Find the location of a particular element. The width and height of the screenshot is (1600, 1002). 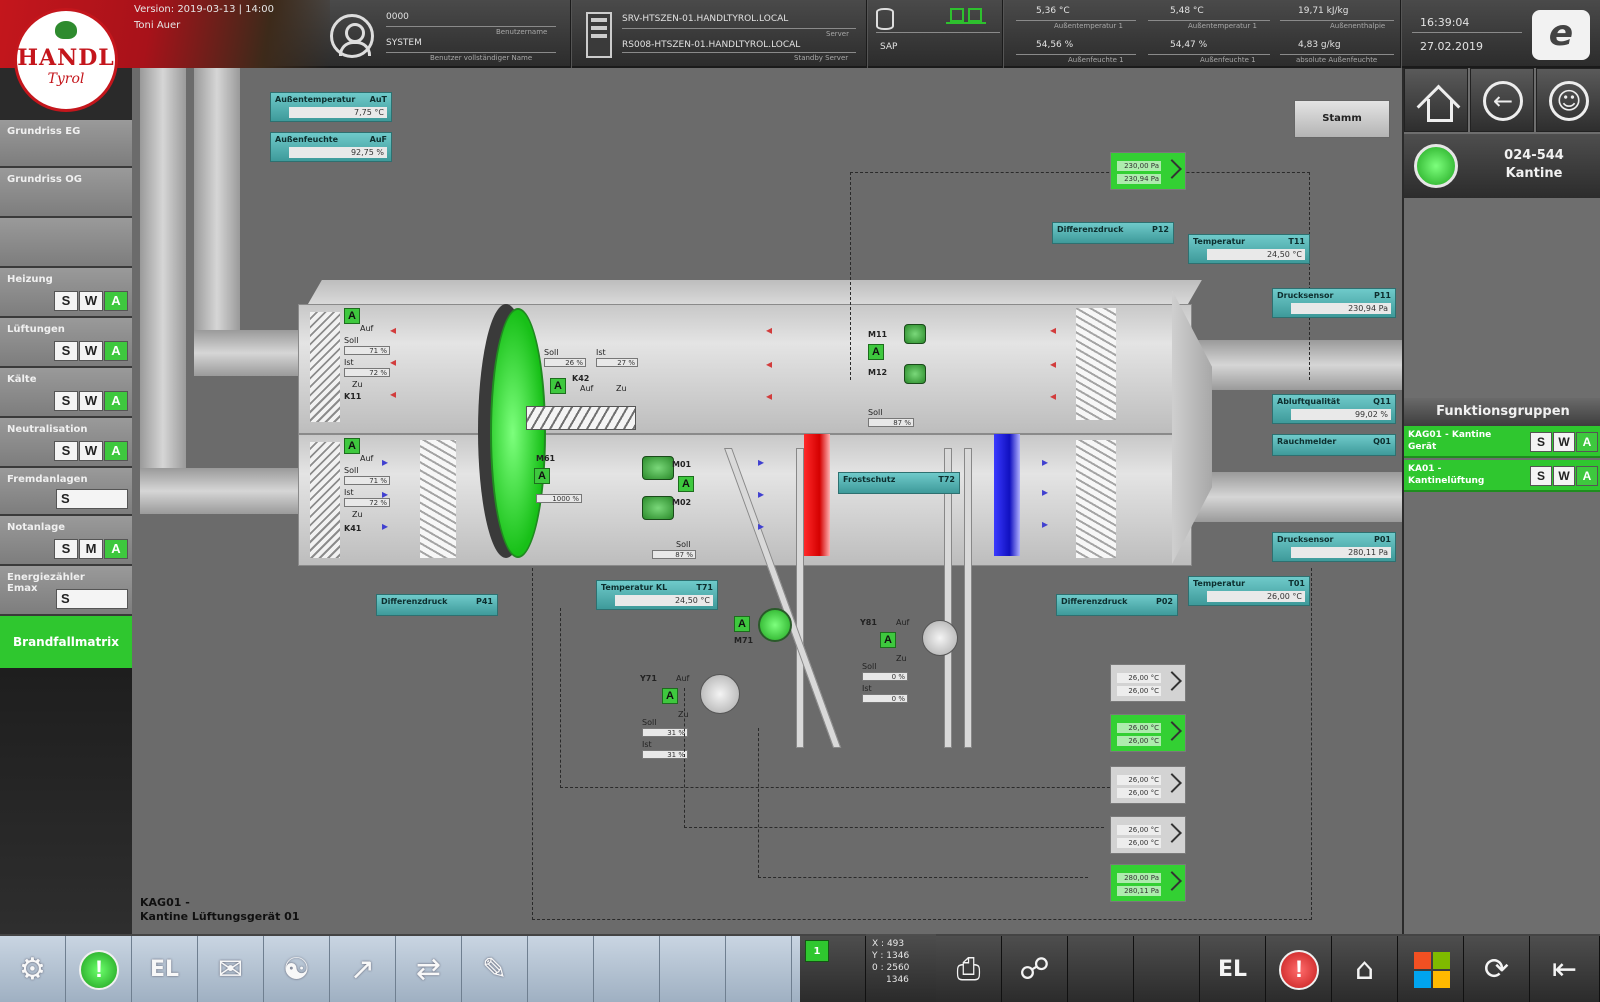

sensor-diff-pressure-p41: Differenzdruck P41 is located at coordinates (437, 605).